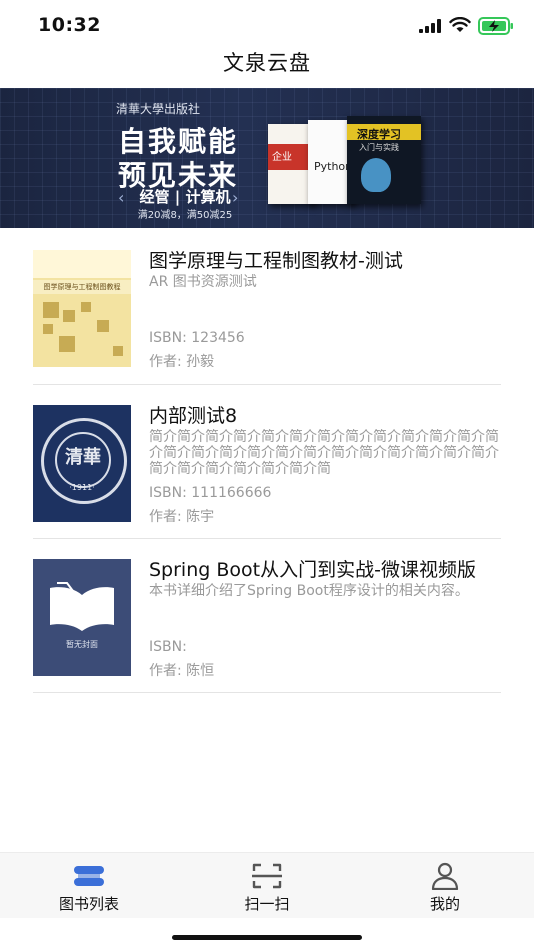 This screenshot has height=950, width=534. Describe the element at coordinates (182, 671) in the screenshot. I see `book-author: 作者: 陈恒` at that location.